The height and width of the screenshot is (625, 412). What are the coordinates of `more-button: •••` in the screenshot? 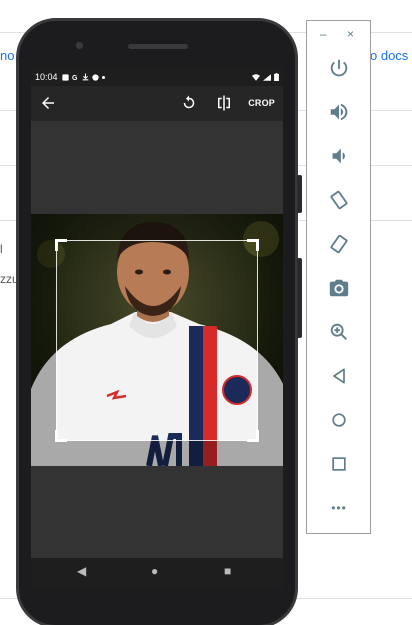 It's located at (339, 508).